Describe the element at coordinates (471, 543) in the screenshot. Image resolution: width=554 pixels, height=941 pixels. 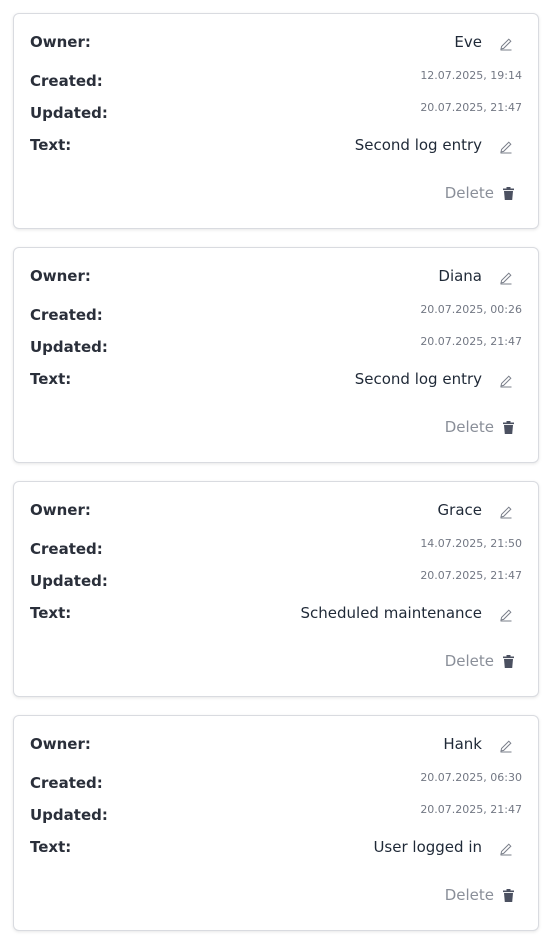
I see `created-value: 14.07.2025, 21:50` at that location.